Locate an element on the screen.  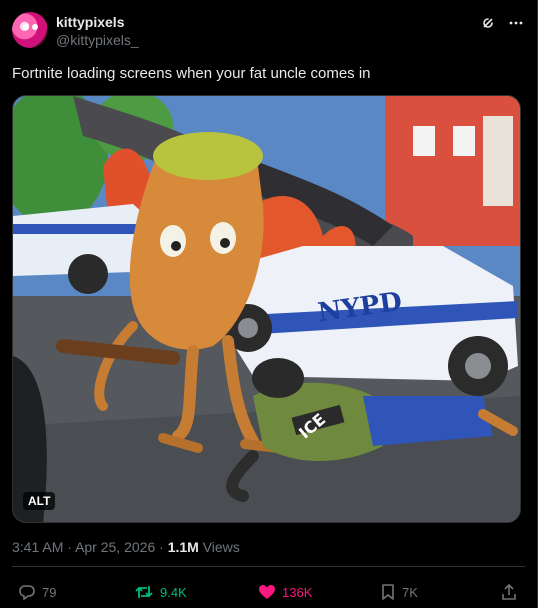
share-icon is located at coordinates (509, 591).